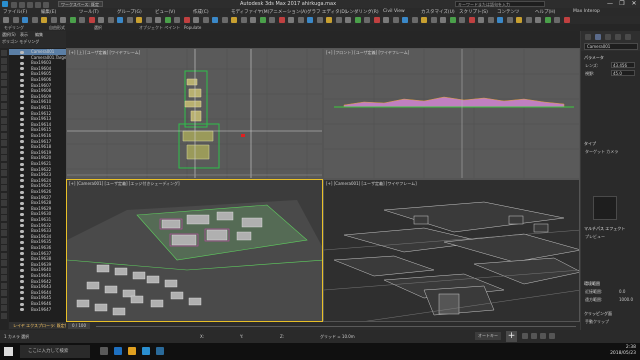  What do you see at coordinates (367, 53) in the screenshot?
I see `viewport-front-label: [+] [フロント] [ユーザ定義] [ワイヤフレーム]` at bounding box center [367, 53].